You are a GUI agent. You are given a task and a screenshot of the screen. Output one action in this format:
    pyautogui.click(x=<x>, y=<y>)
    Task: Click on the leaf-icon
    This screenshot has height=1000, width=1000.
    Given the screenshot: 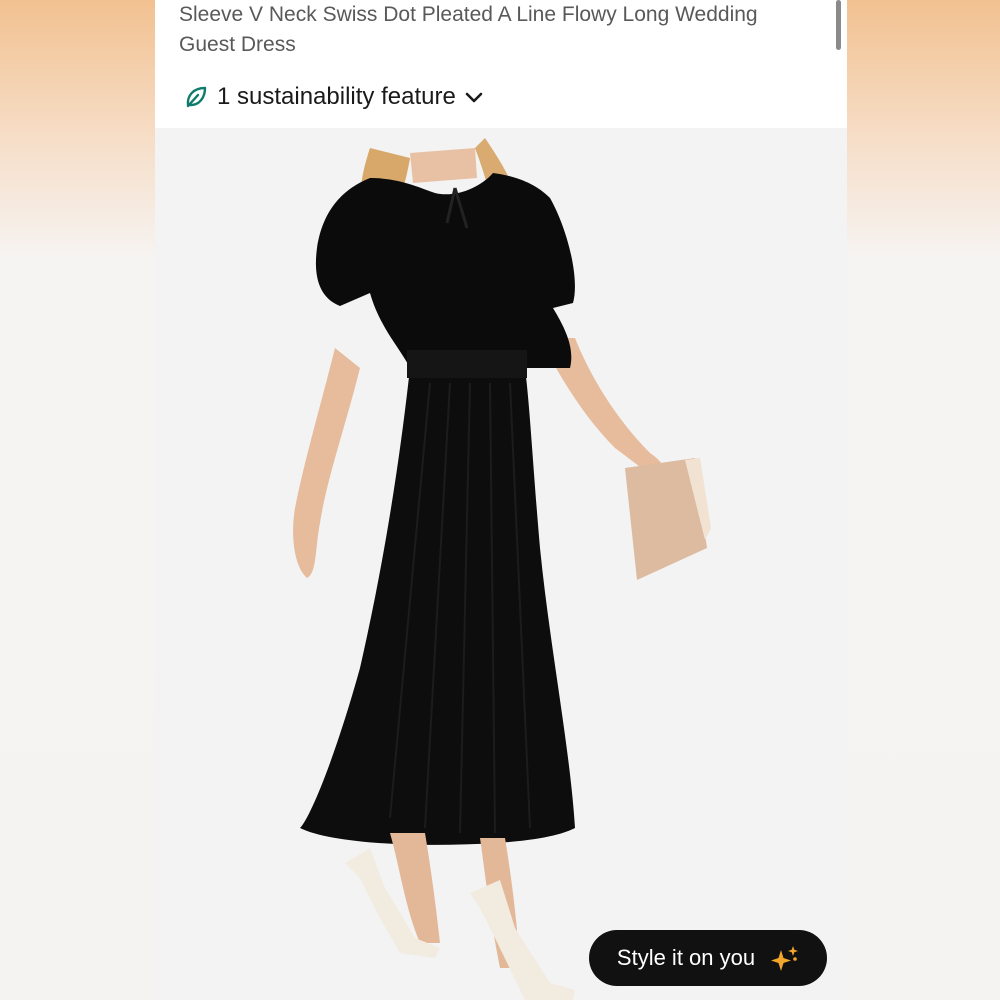 What is the action you would take?
    pyautogui.click(x=196, y=97)
    